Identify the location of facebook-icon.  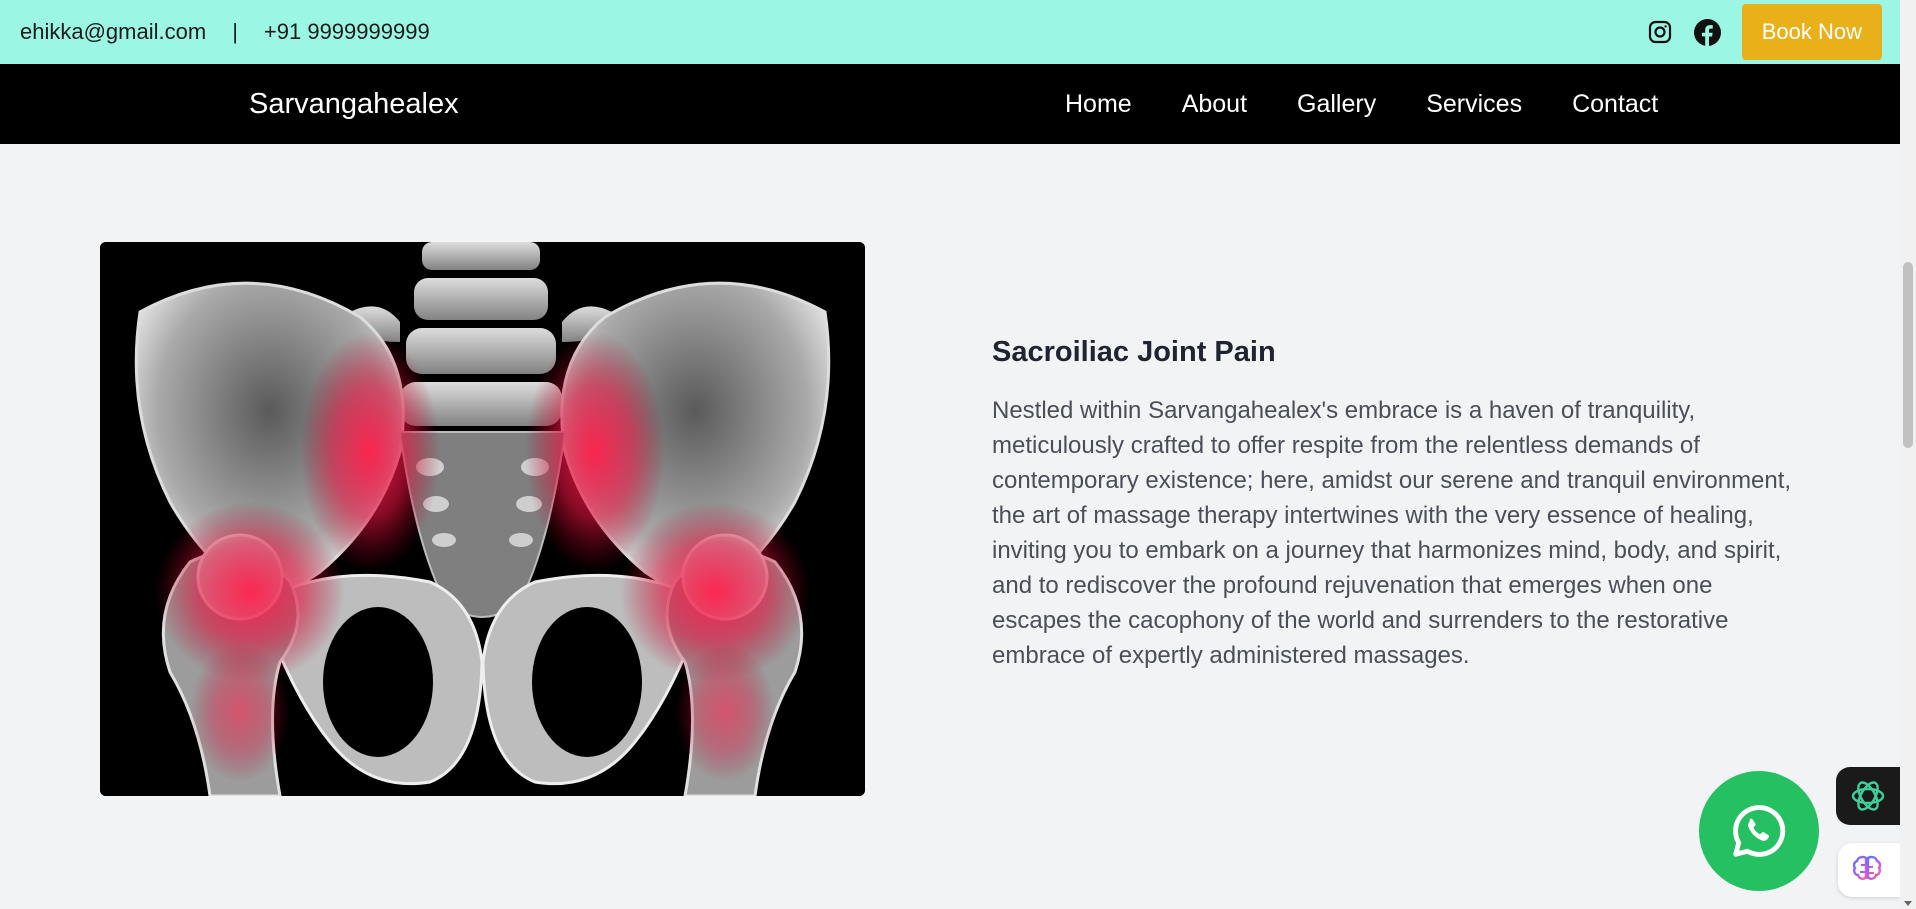
(1708, 32).